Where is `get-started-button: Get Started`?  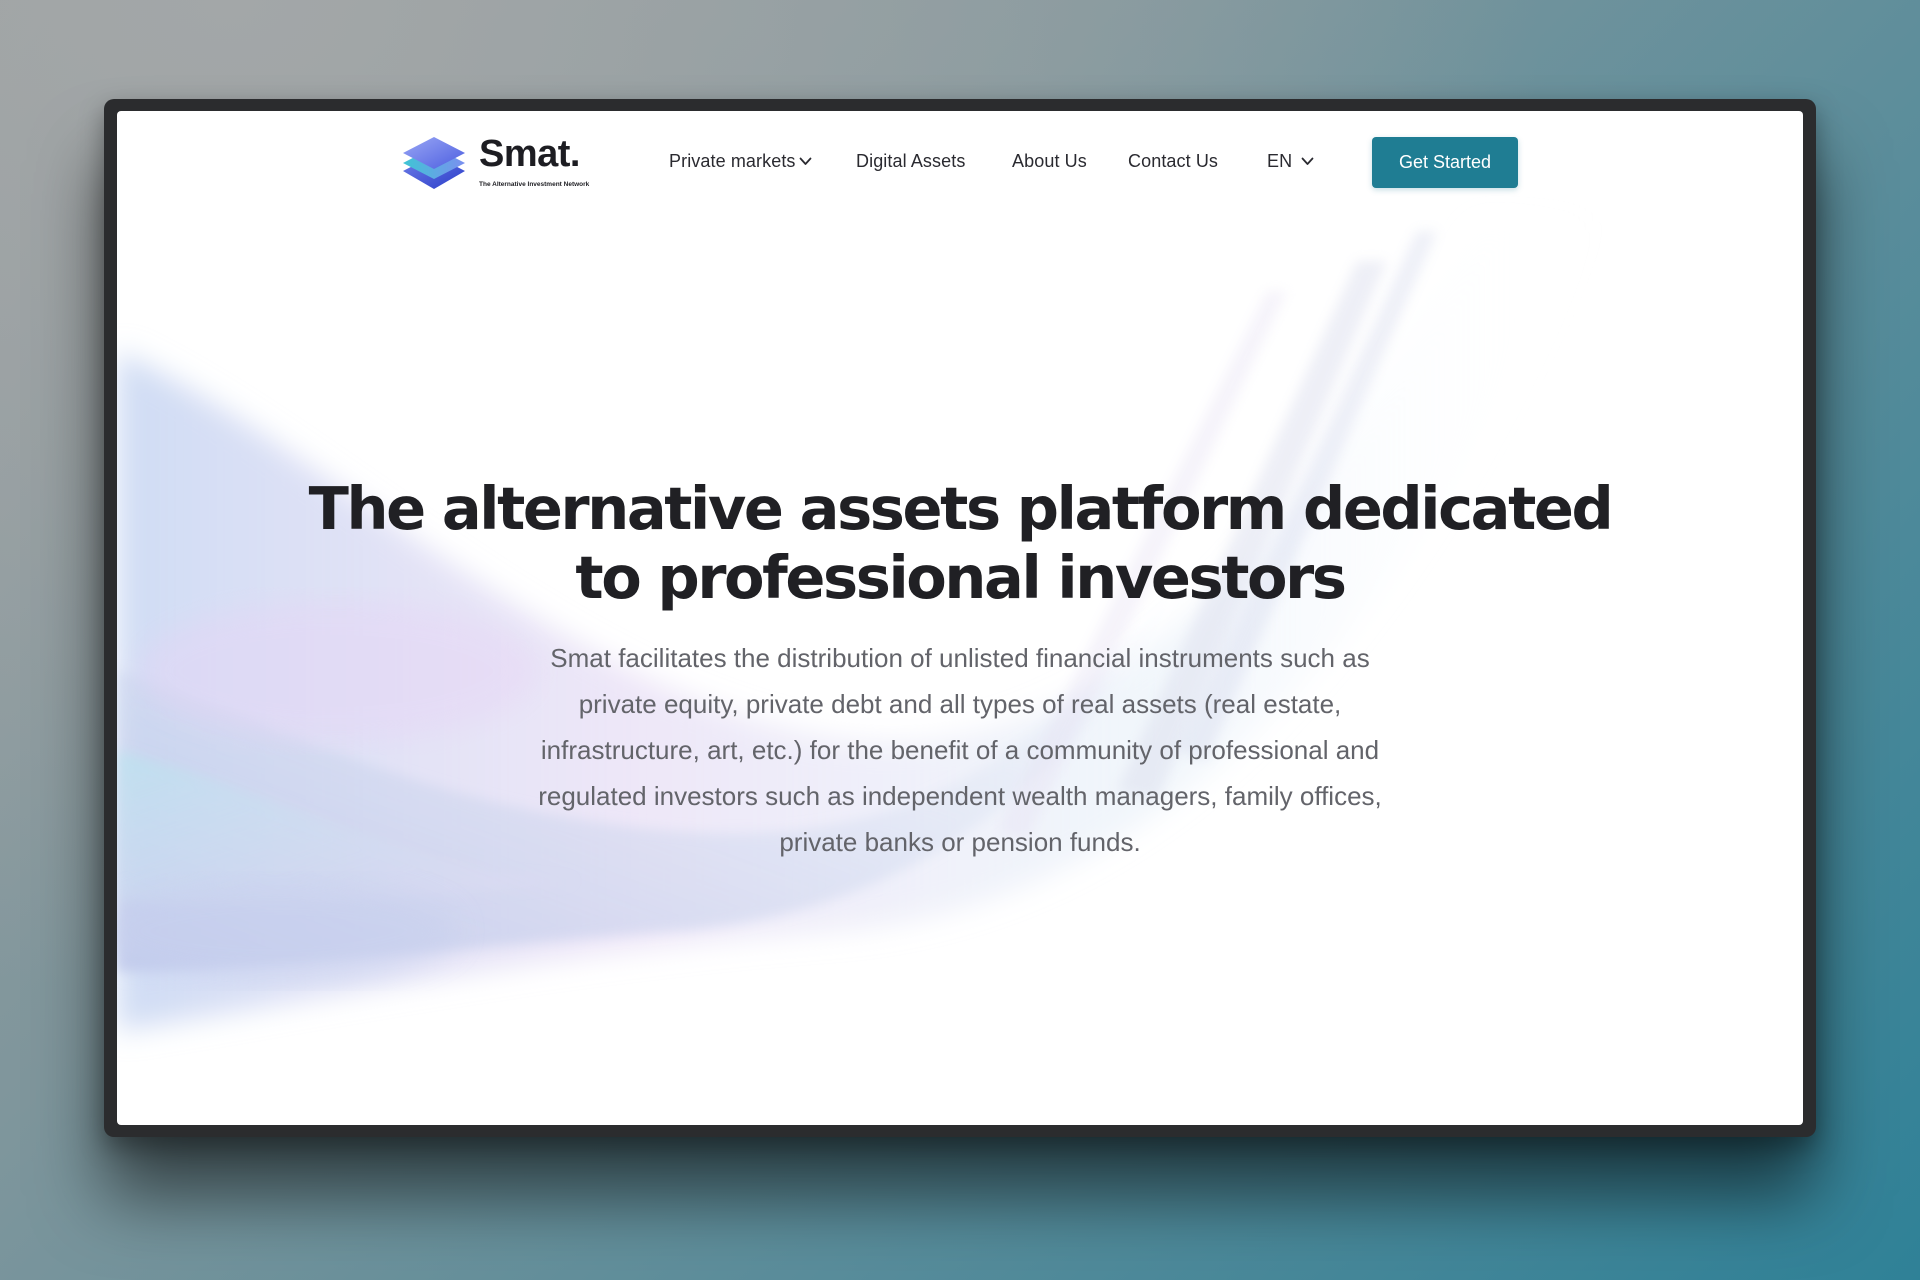
get-started-button: Get Started is located at coordinates (1445, 162).